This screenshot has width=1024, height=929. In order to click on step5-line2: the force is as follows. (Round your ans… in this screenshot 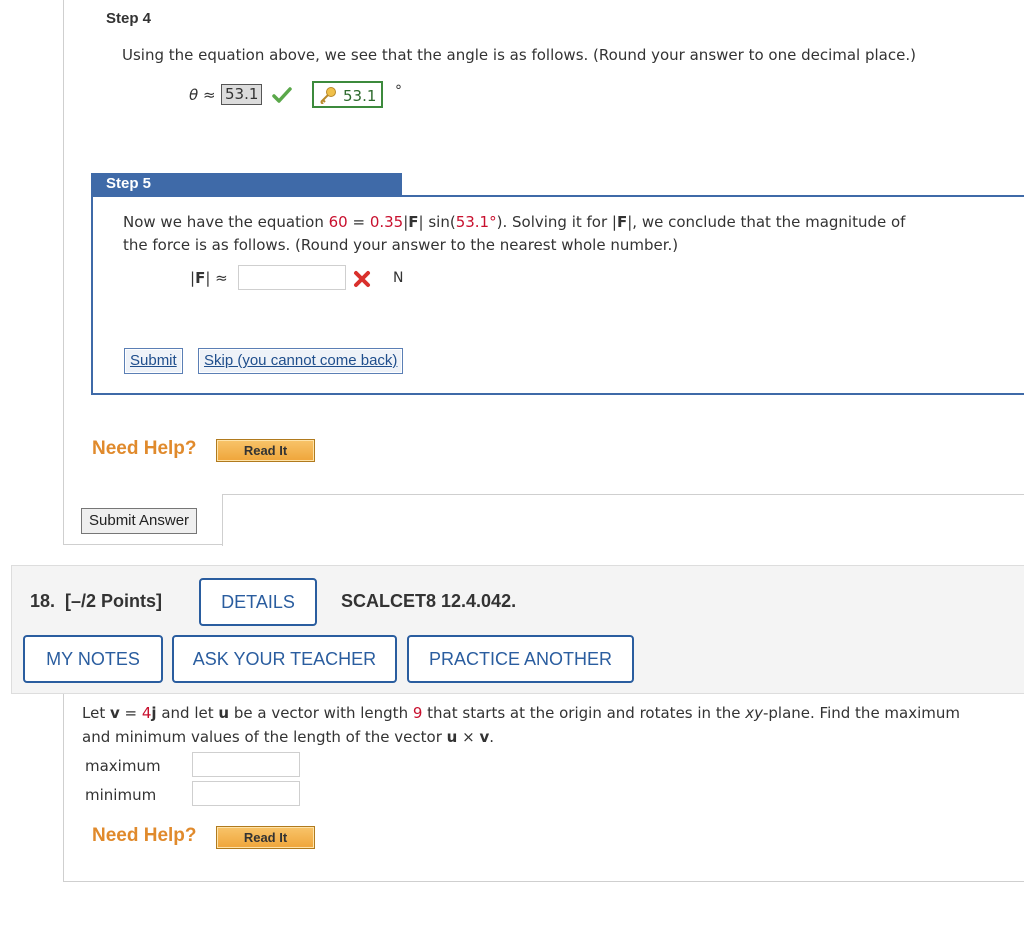, I will do `click(401, 245)`.